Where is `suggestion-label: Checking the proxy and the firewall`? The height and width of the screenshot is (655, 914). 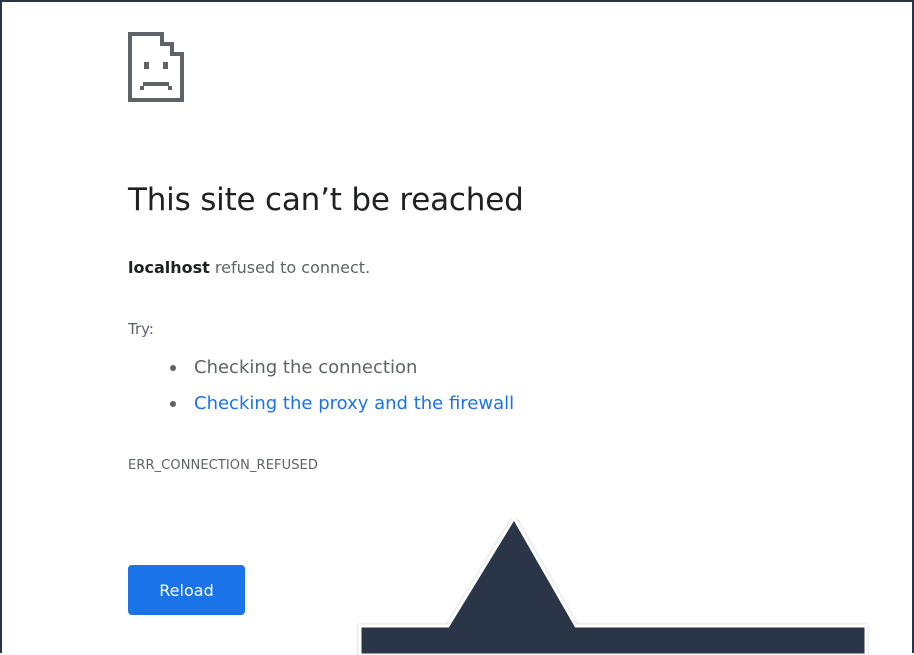
suggestion-label: Checking the proxy and the firewall is located at coordinates (354, 403).